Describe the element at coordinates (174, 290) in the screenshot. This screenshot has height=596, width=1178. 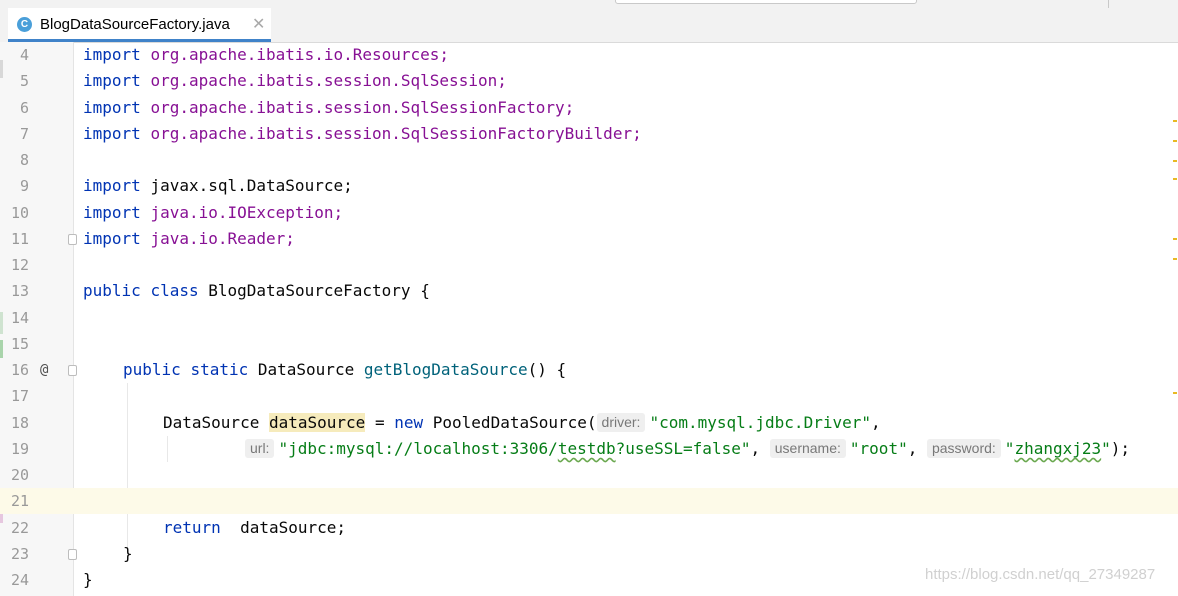
I see `keyword: class` at that location.